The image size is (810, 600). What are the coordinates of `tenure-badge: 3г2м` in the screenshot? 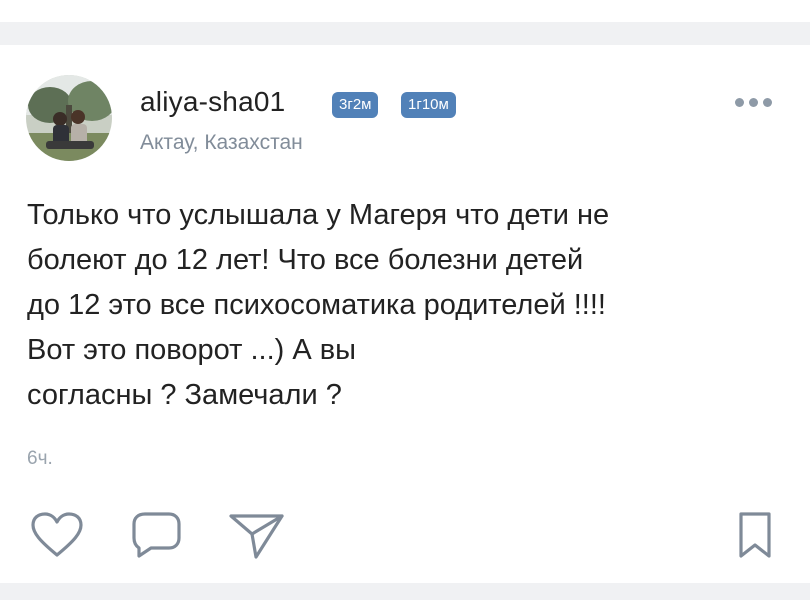 It's located at (355, 105).